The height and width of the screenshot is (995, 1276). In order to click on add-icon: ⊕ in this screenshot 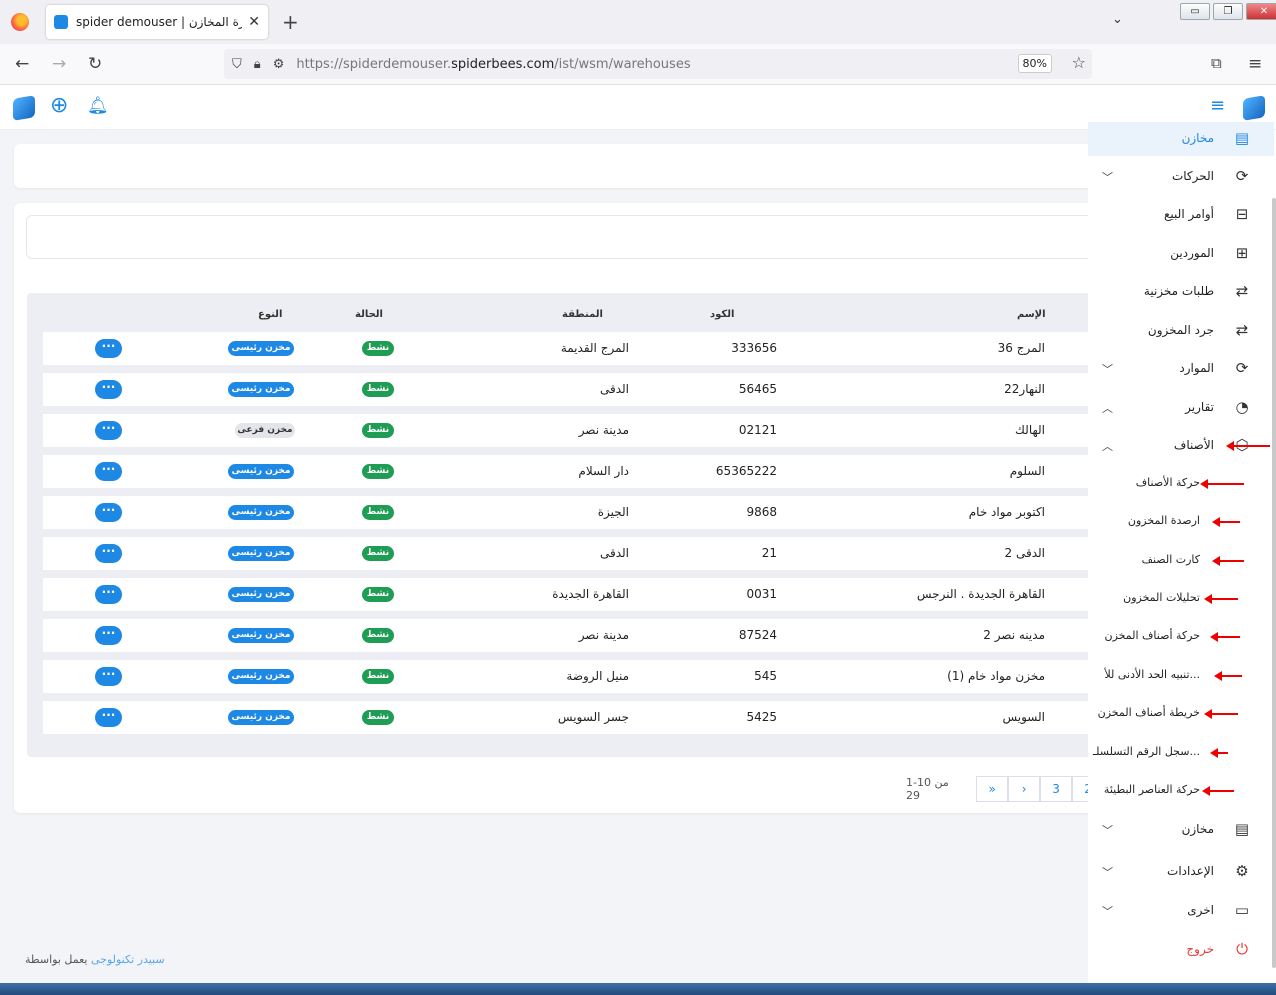, I will do `click(59, 105)`.